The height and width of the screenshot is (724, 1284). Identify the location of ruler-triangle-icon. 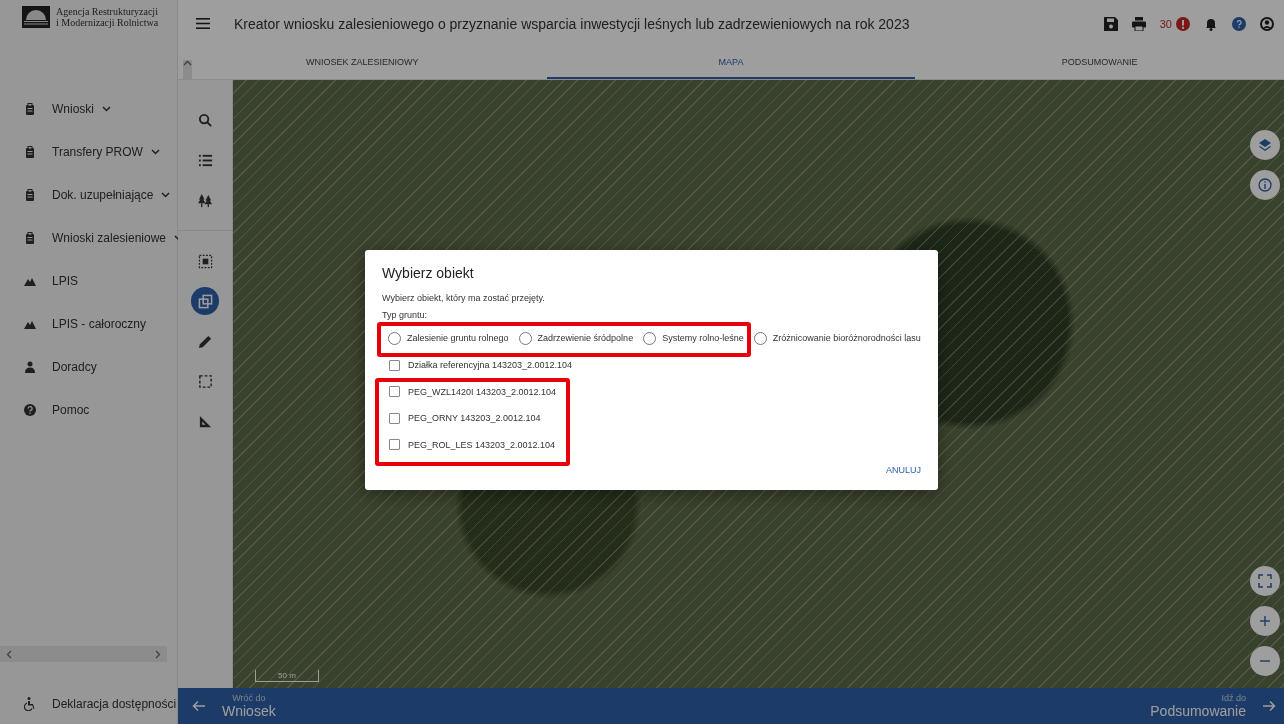
(205, 421).